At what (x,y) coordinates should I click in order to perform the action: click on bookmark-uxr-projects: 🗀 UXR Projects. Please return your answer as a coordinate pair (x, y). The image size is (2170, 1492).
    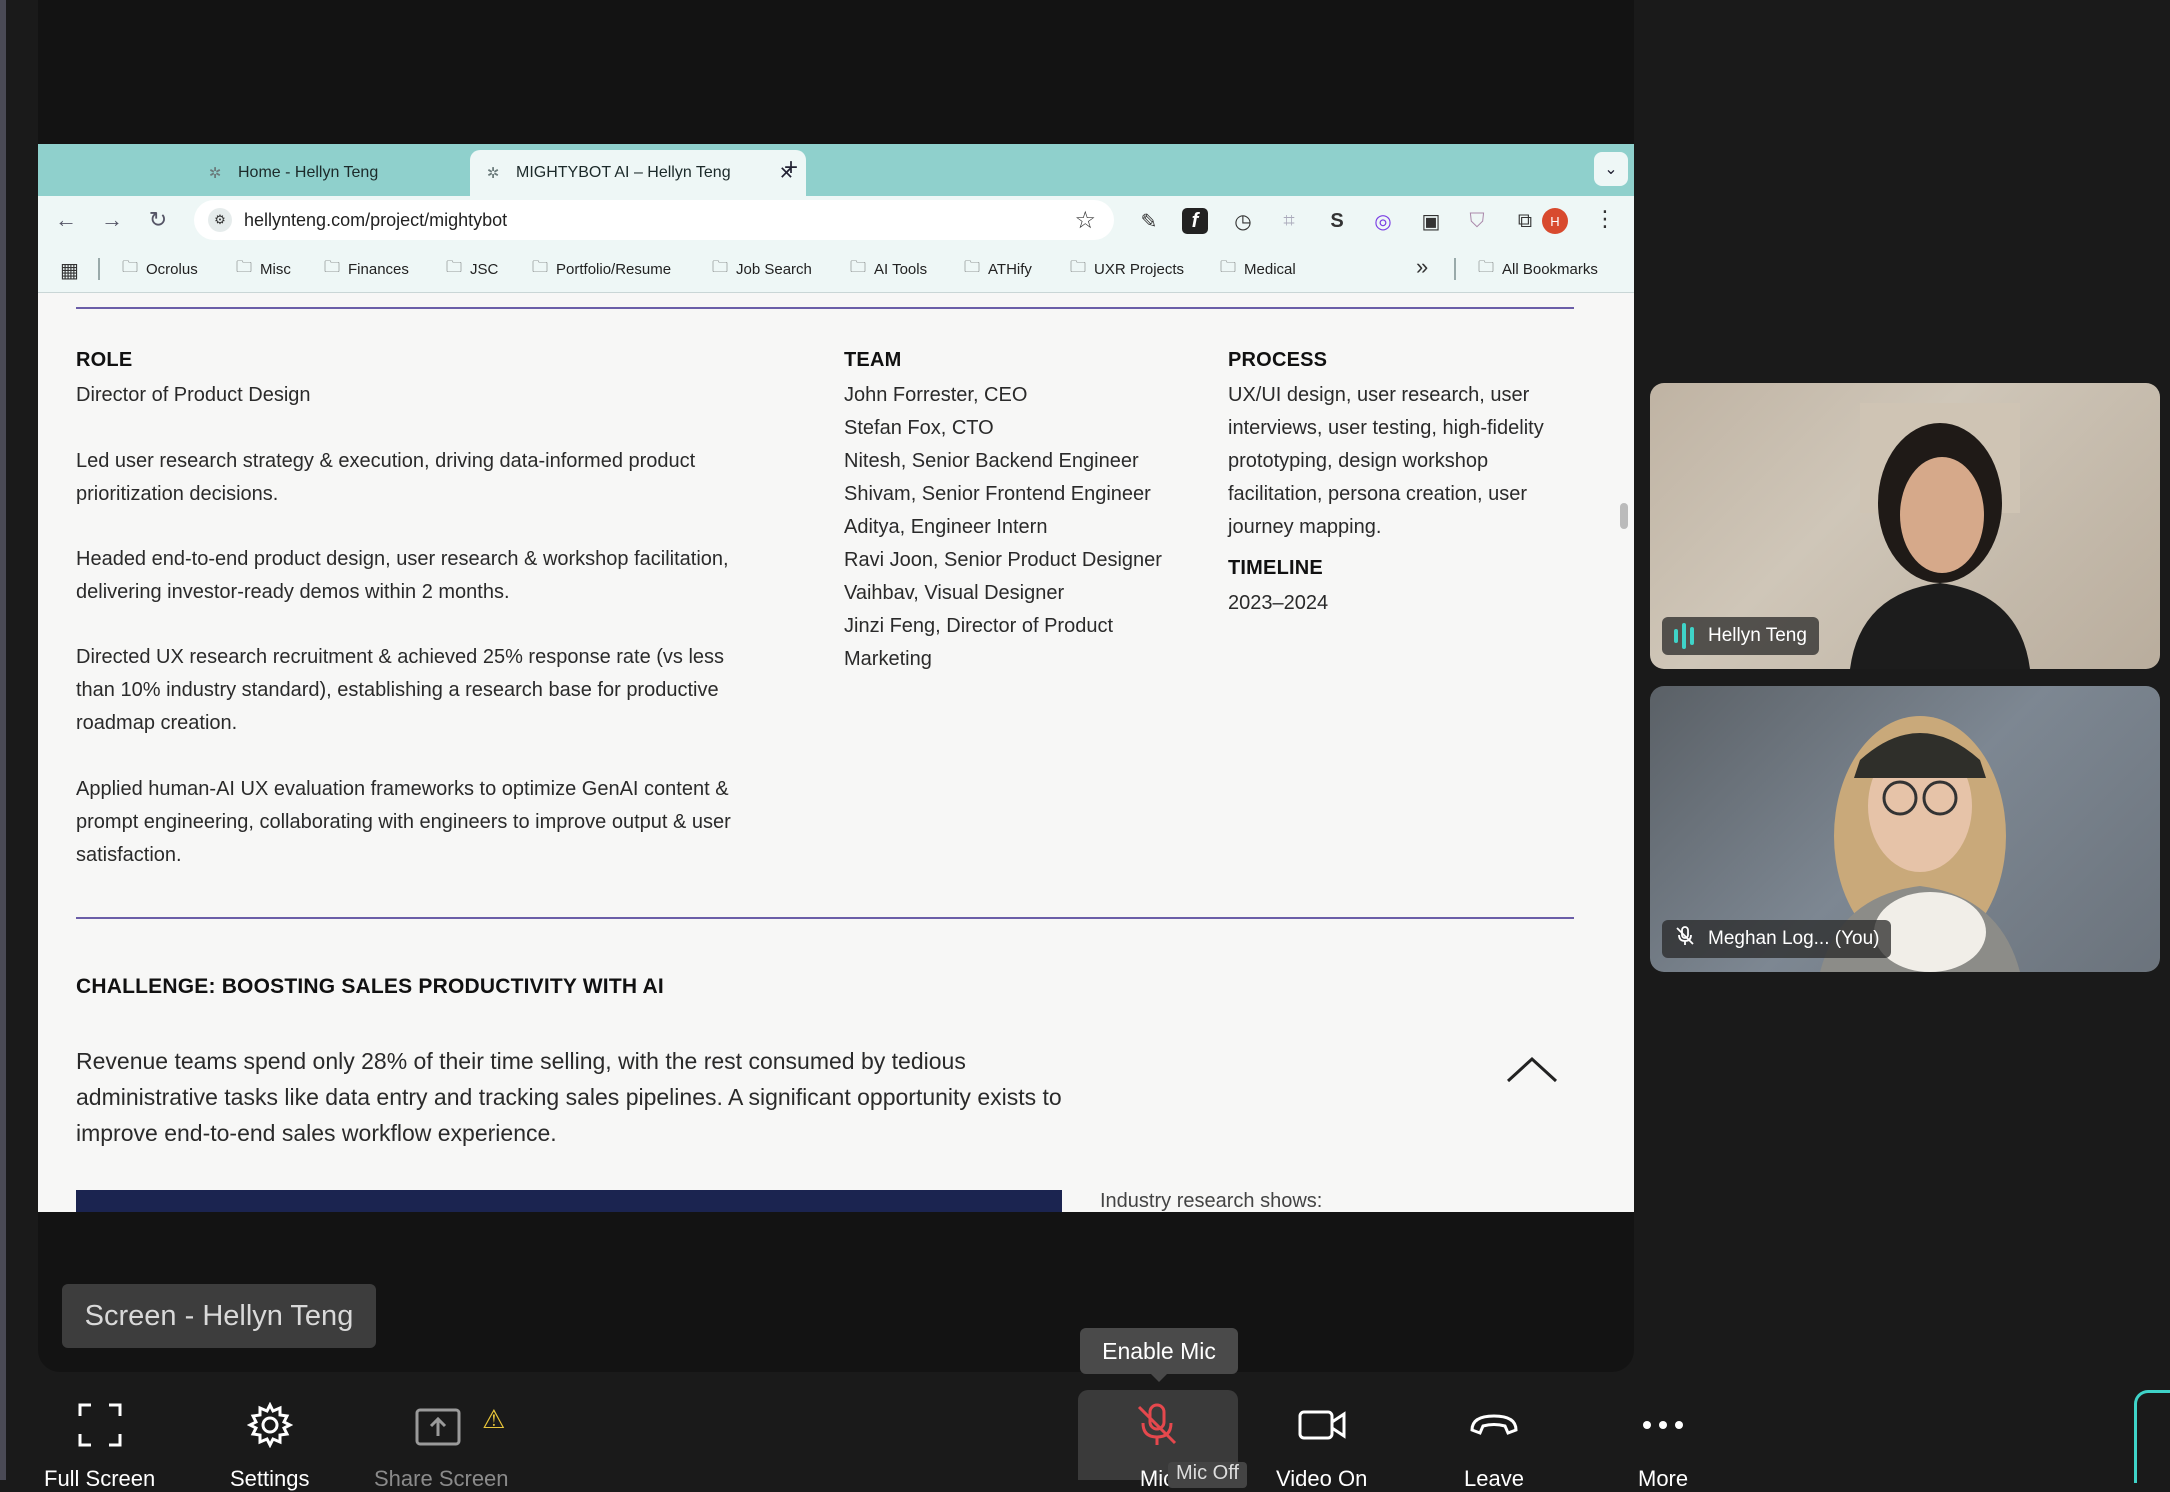
    Looking at the image, I should click on (1127, 269).